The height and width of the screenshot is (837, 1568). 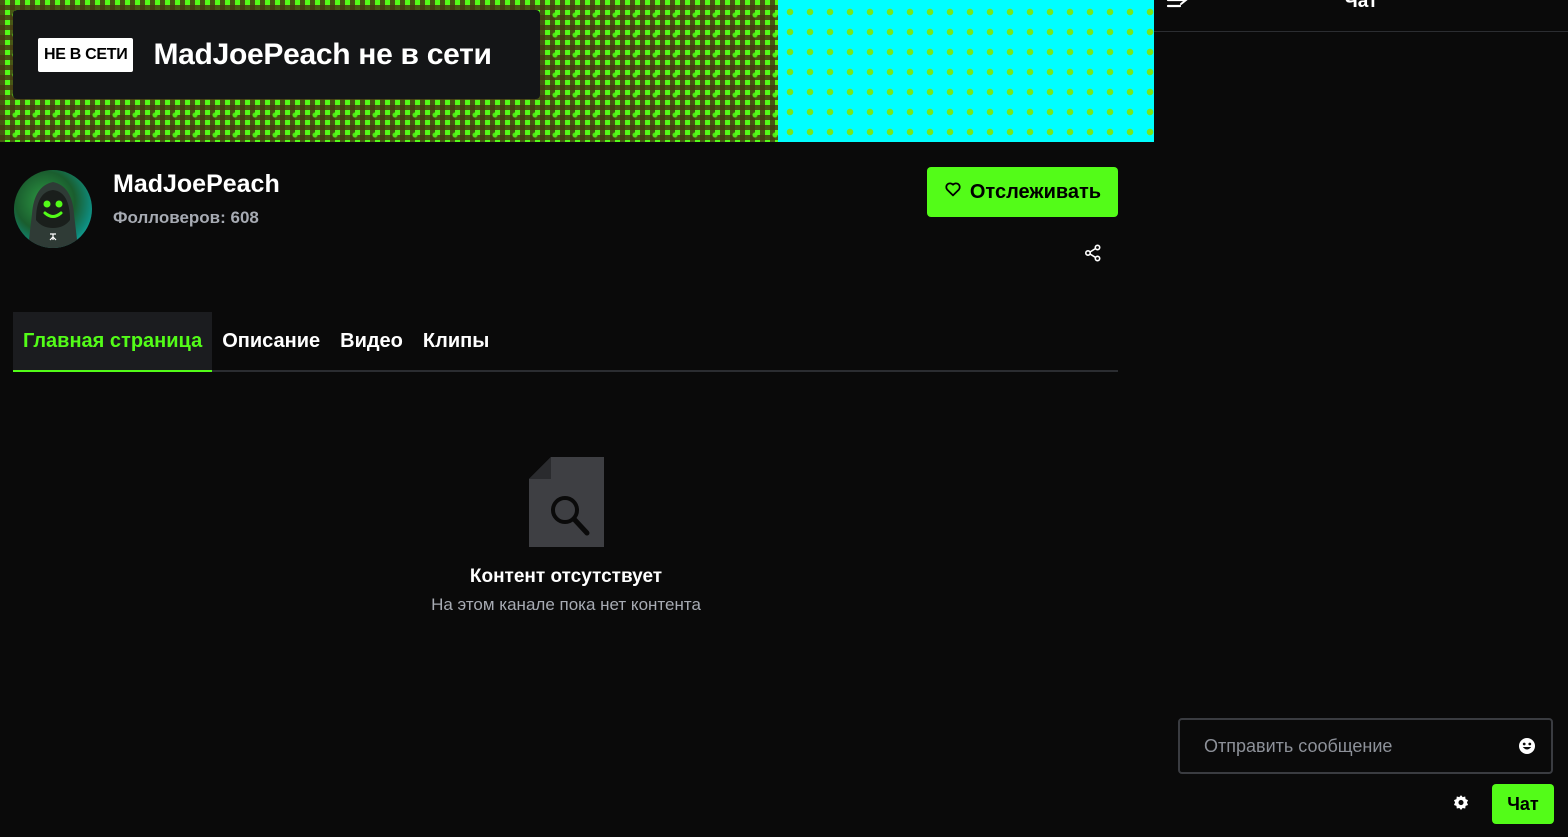 What do you see at coordinates (196, 184) in the screenshot?
I see `channel-name: MadJoePeach` at bounding box center [196, 184].